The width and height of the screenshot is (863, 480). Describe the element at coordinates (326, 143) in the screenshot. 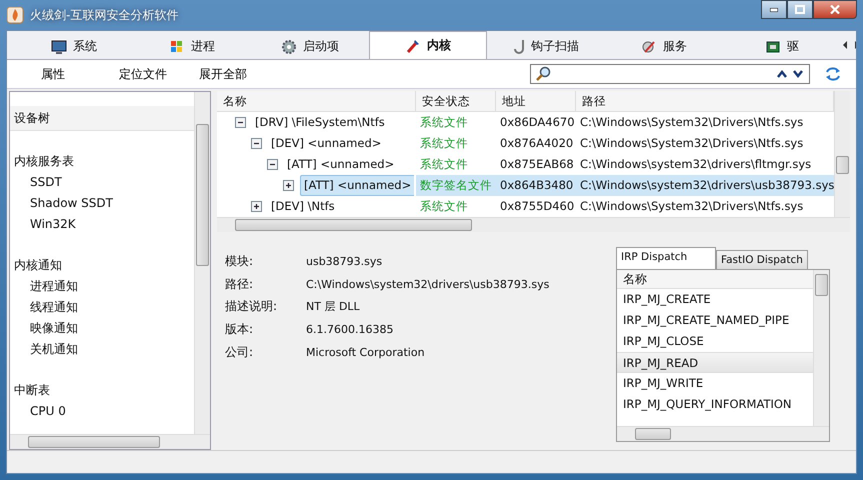

I see `tree-node: [DEV] <unnamed>` at that location.